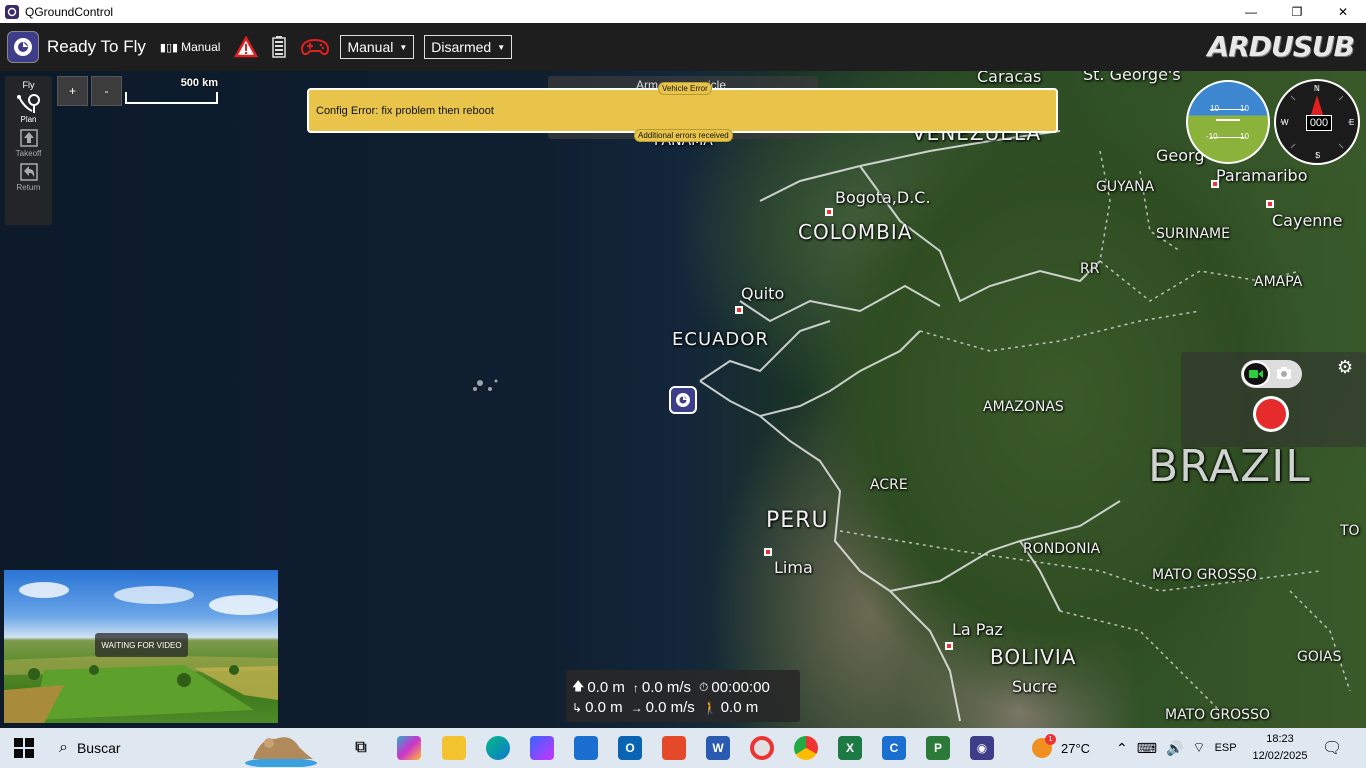  Describe the element at coordinates (361, 748) in the screenshot. I see `task-view-icon: ⧉` at that location.